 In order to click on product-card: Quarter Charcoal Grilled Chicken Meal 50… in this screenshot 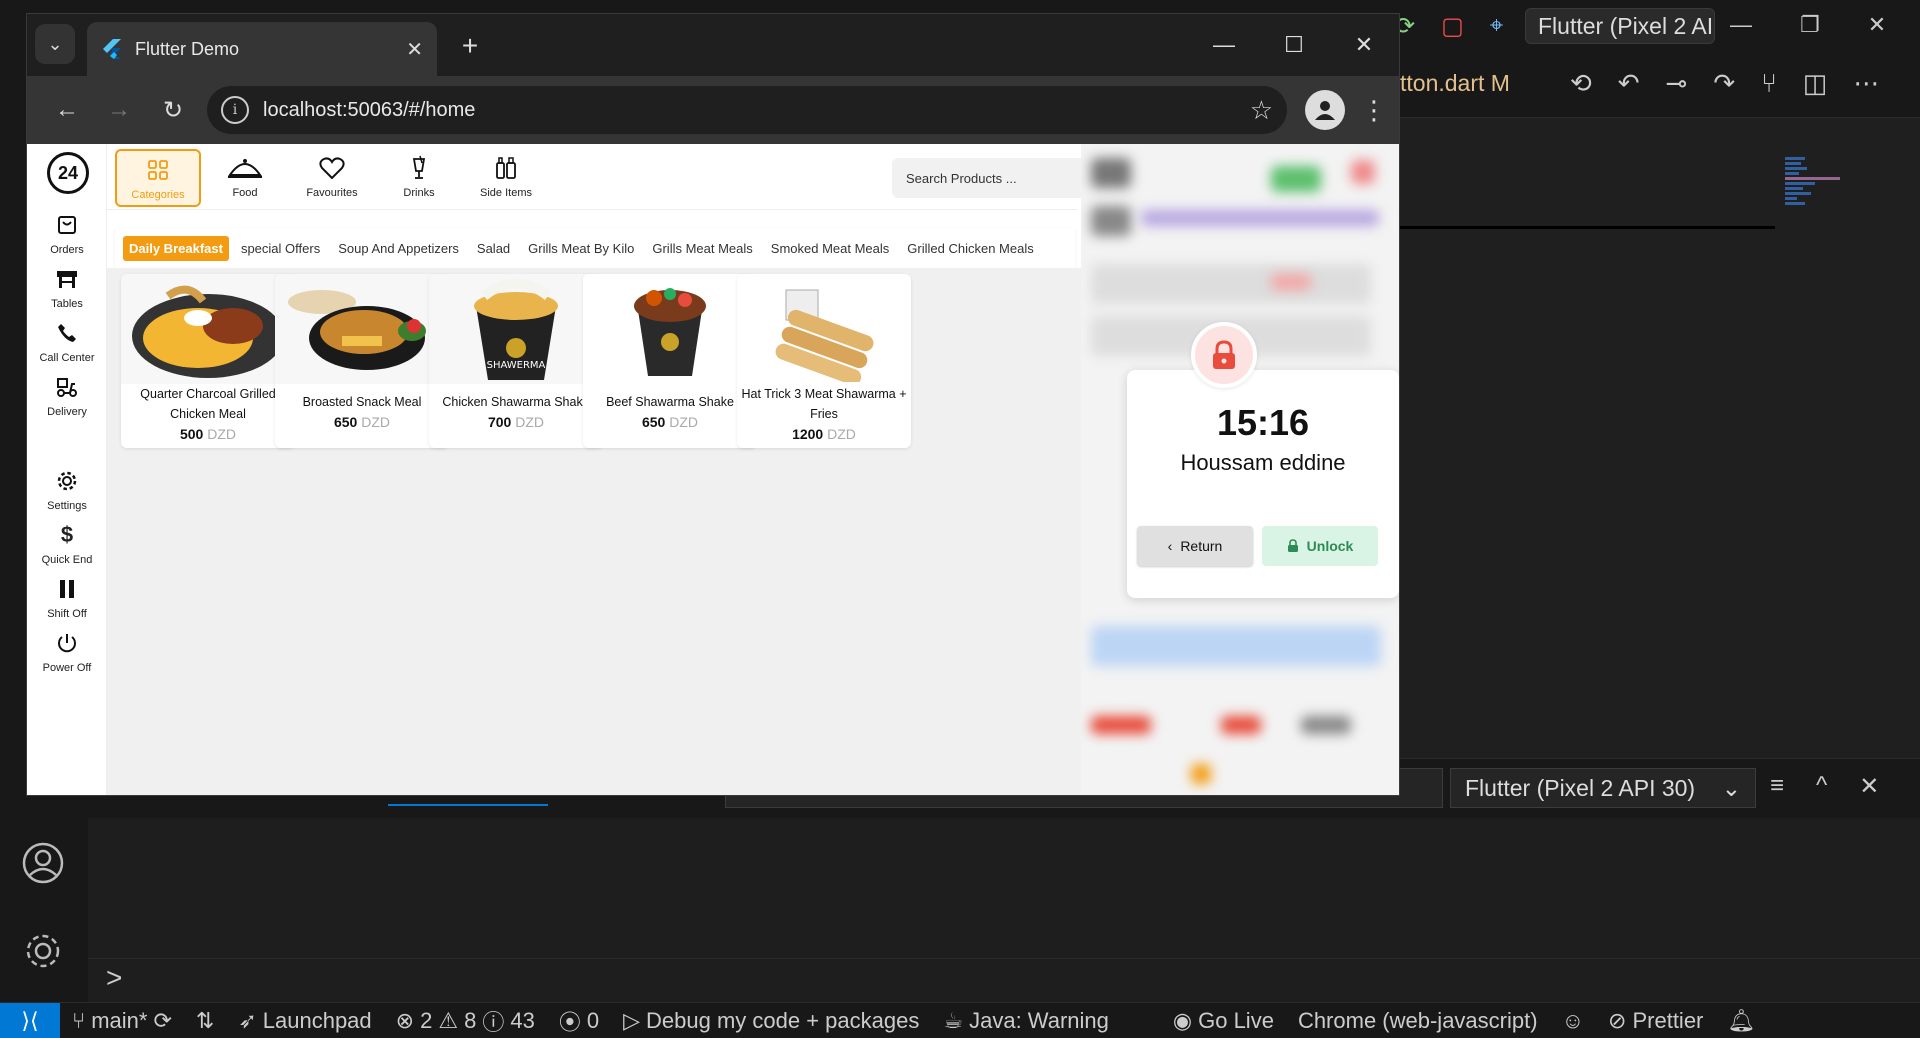, I will do `click(208, 361)`.